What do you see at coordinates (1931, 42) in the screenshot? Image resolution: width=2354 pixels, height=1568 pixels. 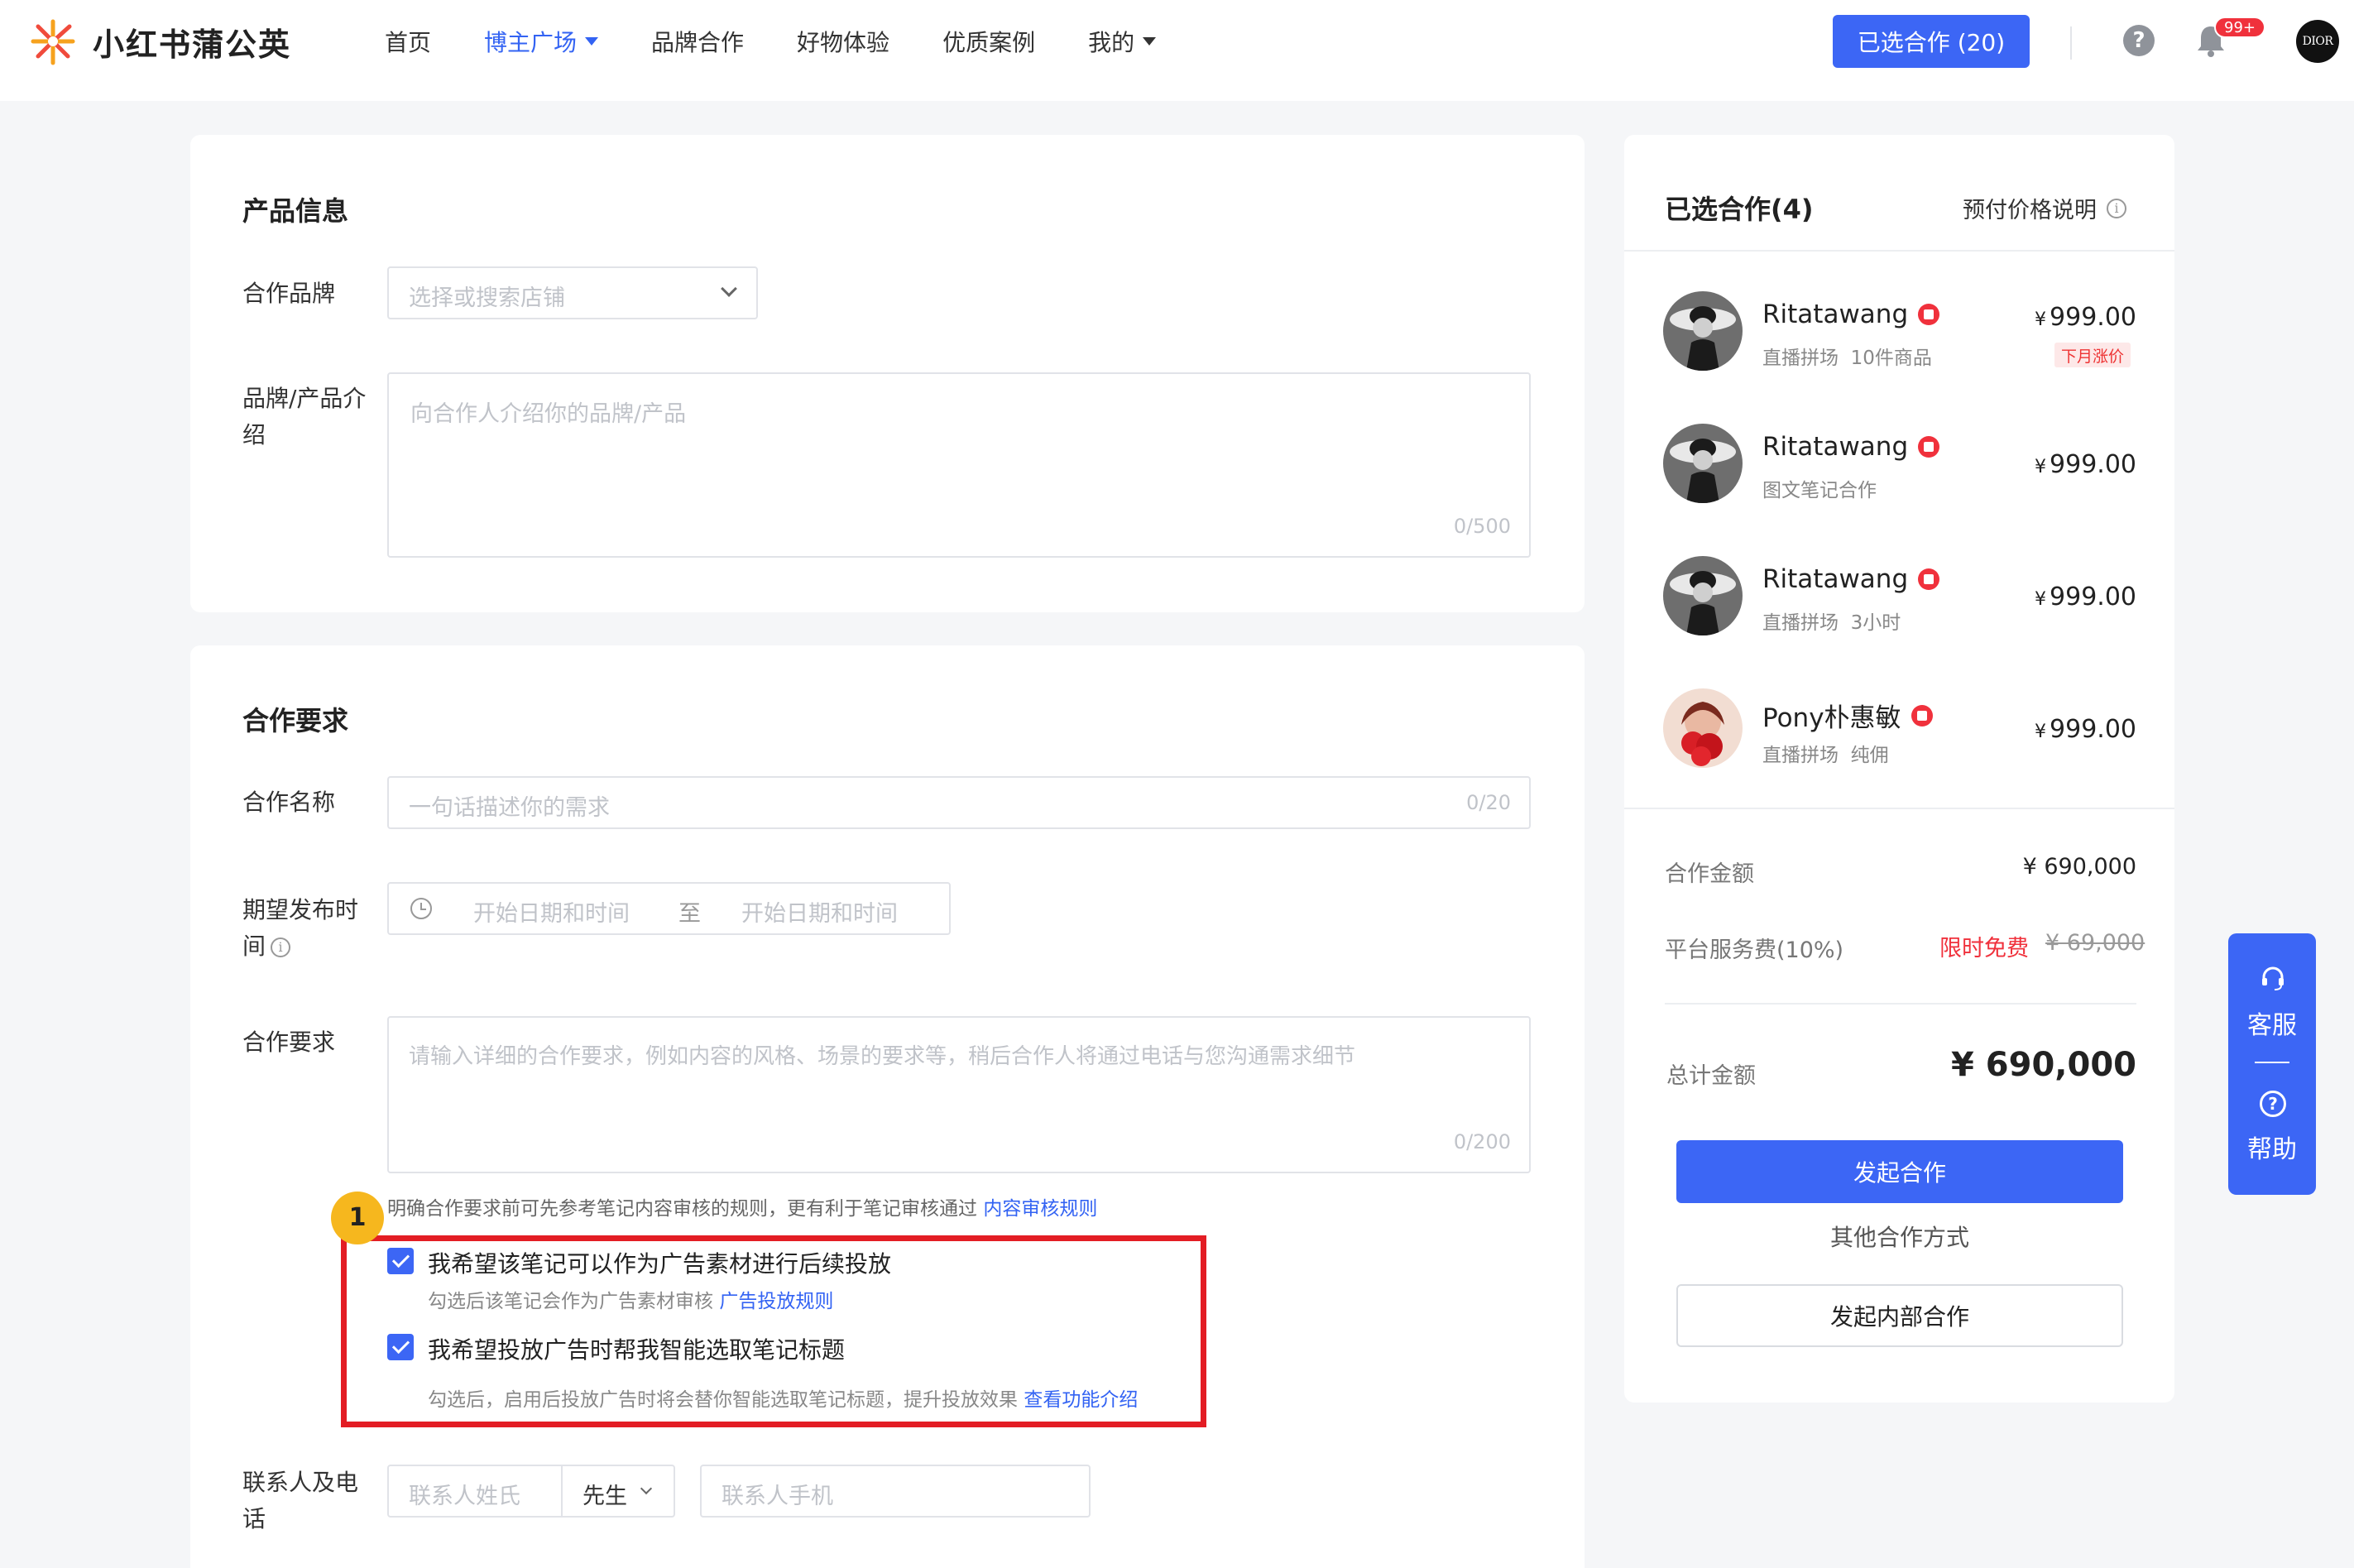 I see `selected-coop-button: 已选合作 (20)` at bounding box center [1931, 42].